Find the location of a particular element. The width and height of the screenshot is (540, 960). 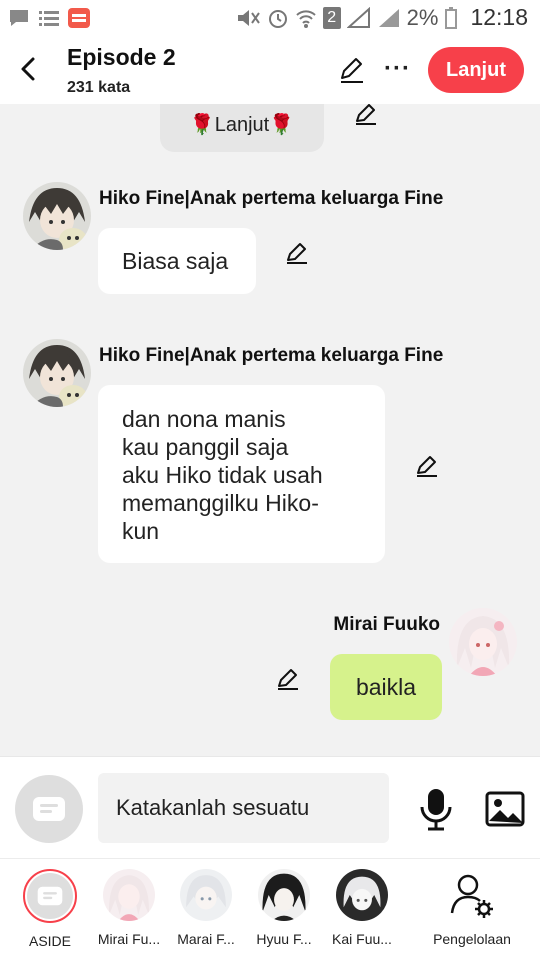

alarm-icon is located at coordinates (277, 18).